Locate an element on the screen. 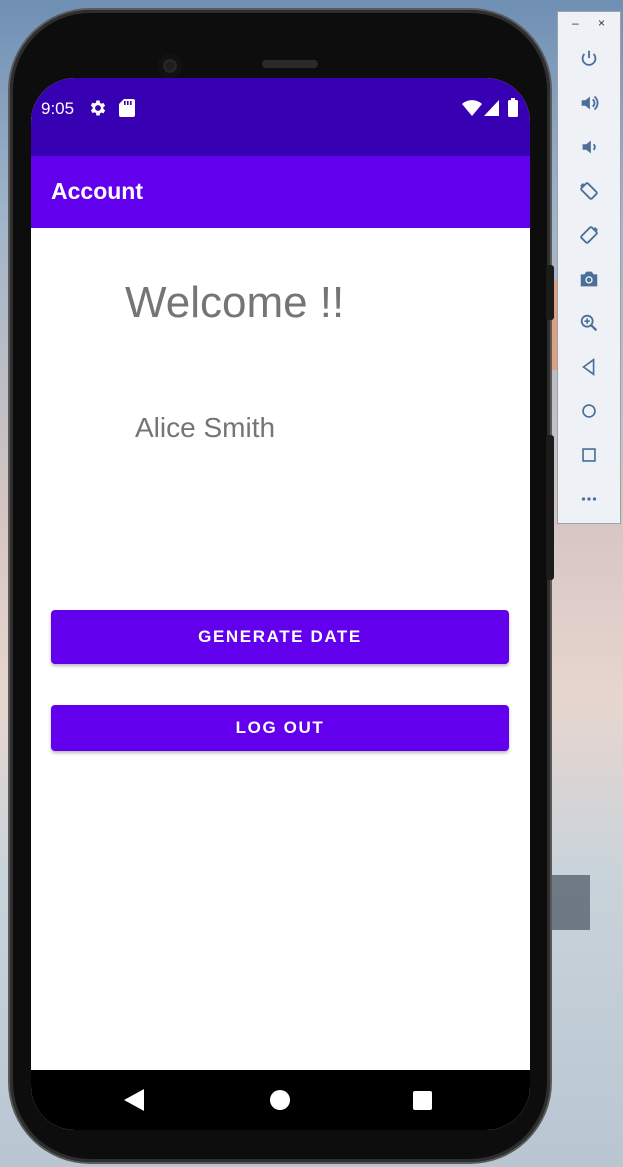  app-bar: Account is located at coordinates (280, 192).